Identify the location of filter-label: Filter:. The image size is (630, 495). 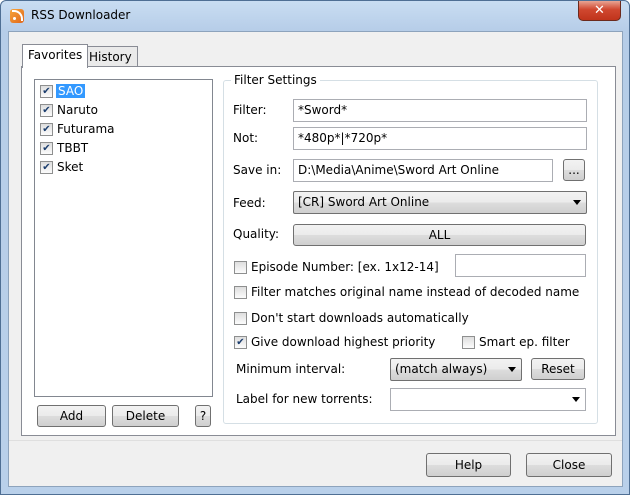
(250, 110).